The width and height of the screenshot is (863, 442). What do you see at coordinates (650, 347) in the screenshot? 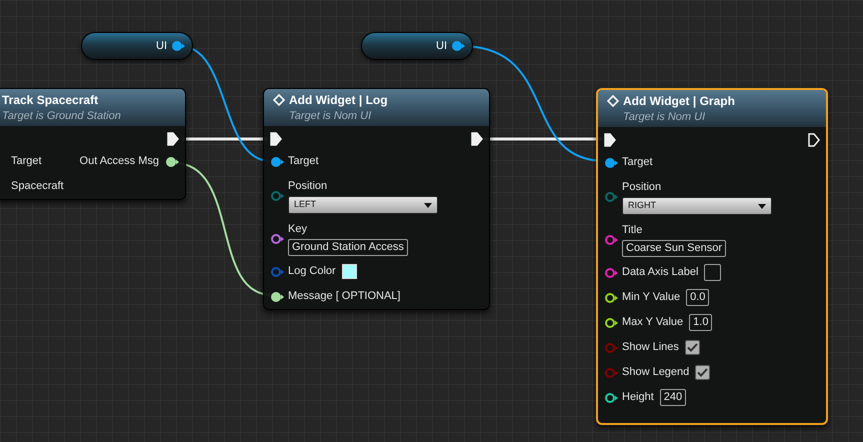
I see `pin-label: Show Lines` at bounding box center [650, 347].